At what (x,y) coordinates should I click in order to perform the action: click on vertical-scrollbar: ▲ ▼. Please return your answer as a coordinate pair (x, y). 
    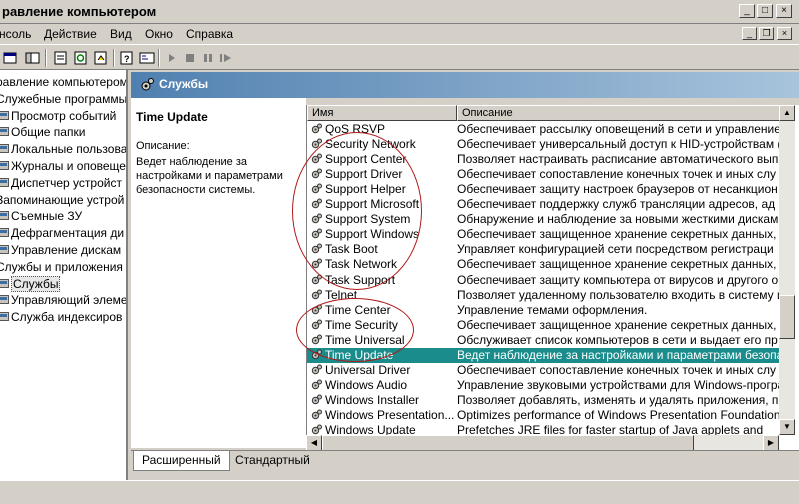
    Looking at the image, I should click on (787, 270).